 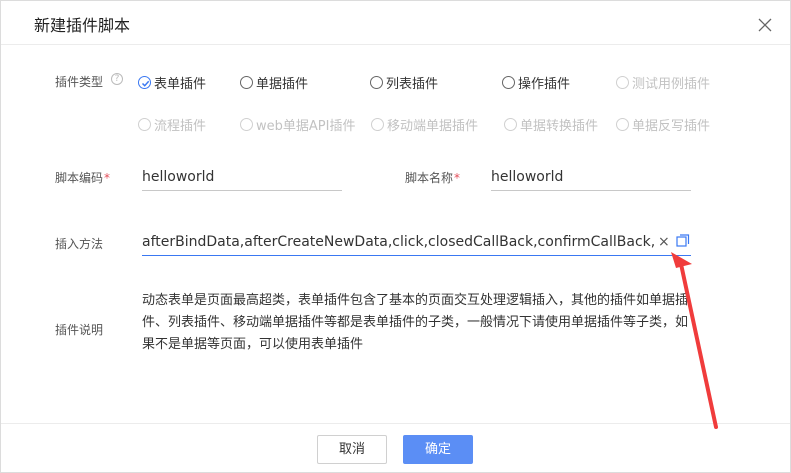 I want to click on radio-list-plugin: 列表插件, so click(x=404, y=83).